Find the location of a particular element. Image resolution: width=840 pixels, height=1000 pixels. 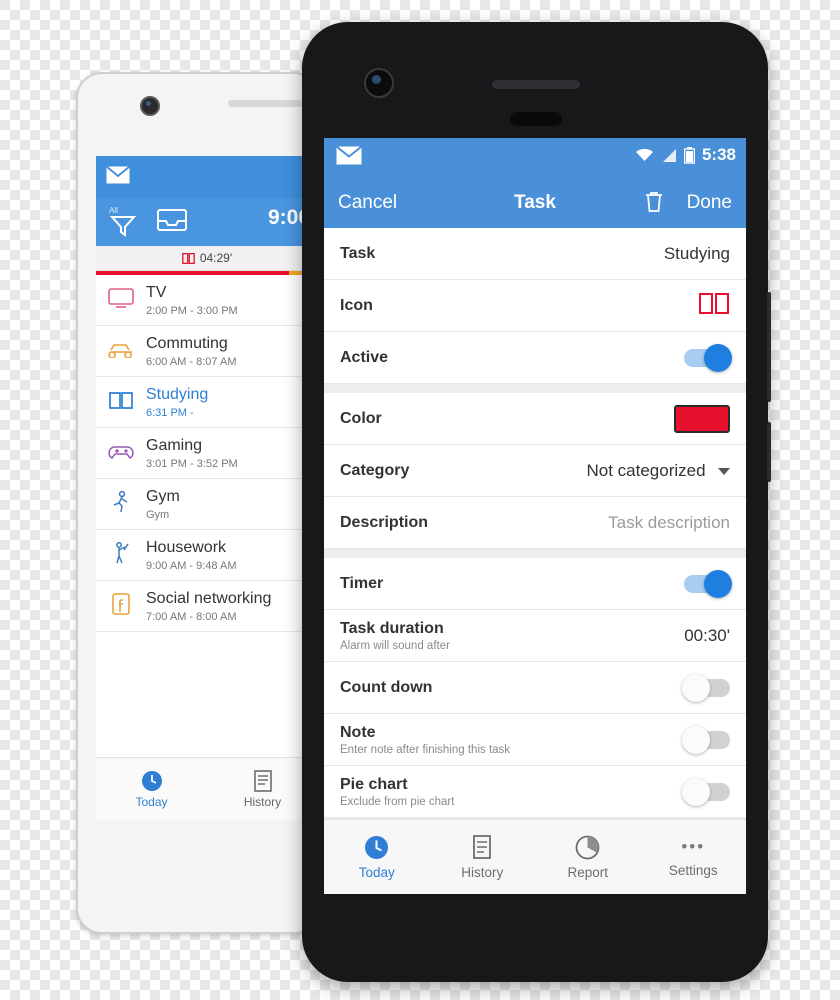

task-name: Gym is located at coordinates (163, 496).